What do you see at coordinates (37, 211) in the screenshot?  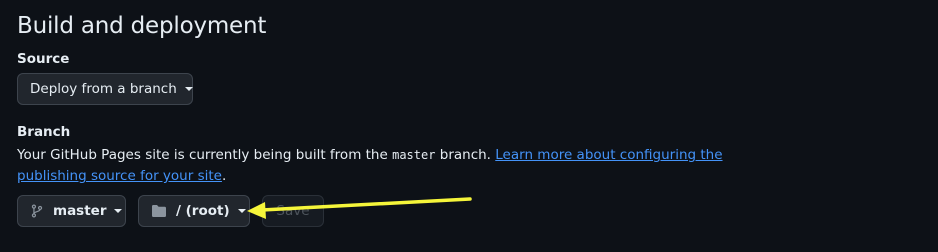 I see `git-branch-icon` at bounding box center [37, 211].